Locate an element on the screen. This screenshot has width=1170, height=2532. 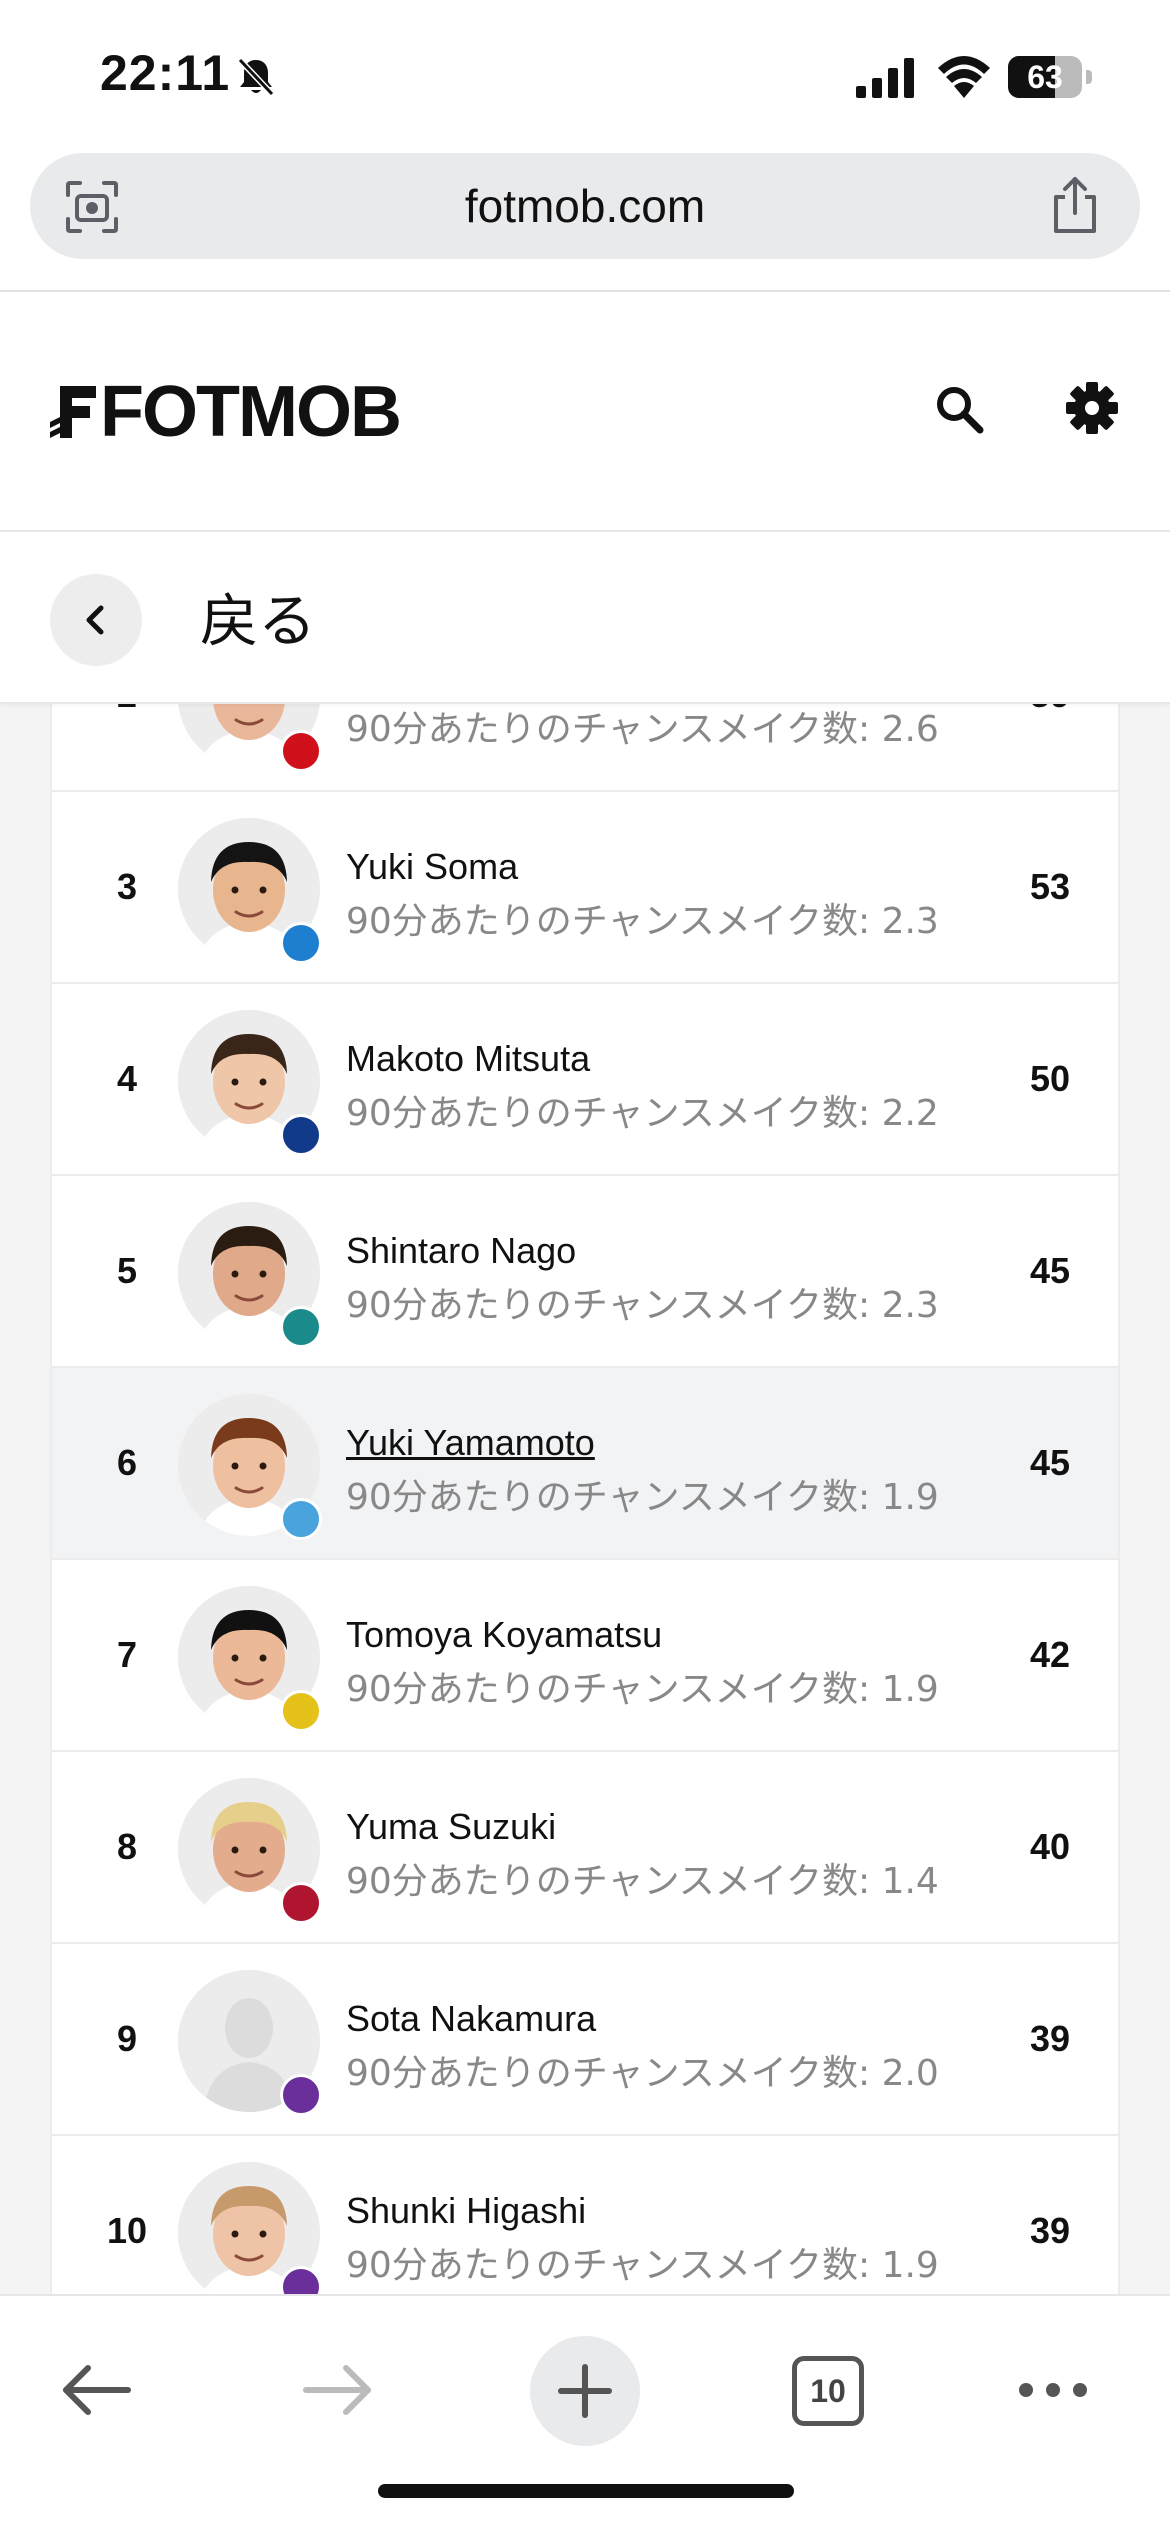
player-stat: 90分あたりのチャンスメイク数: 2.2 is located at coordinates (642, 1113).